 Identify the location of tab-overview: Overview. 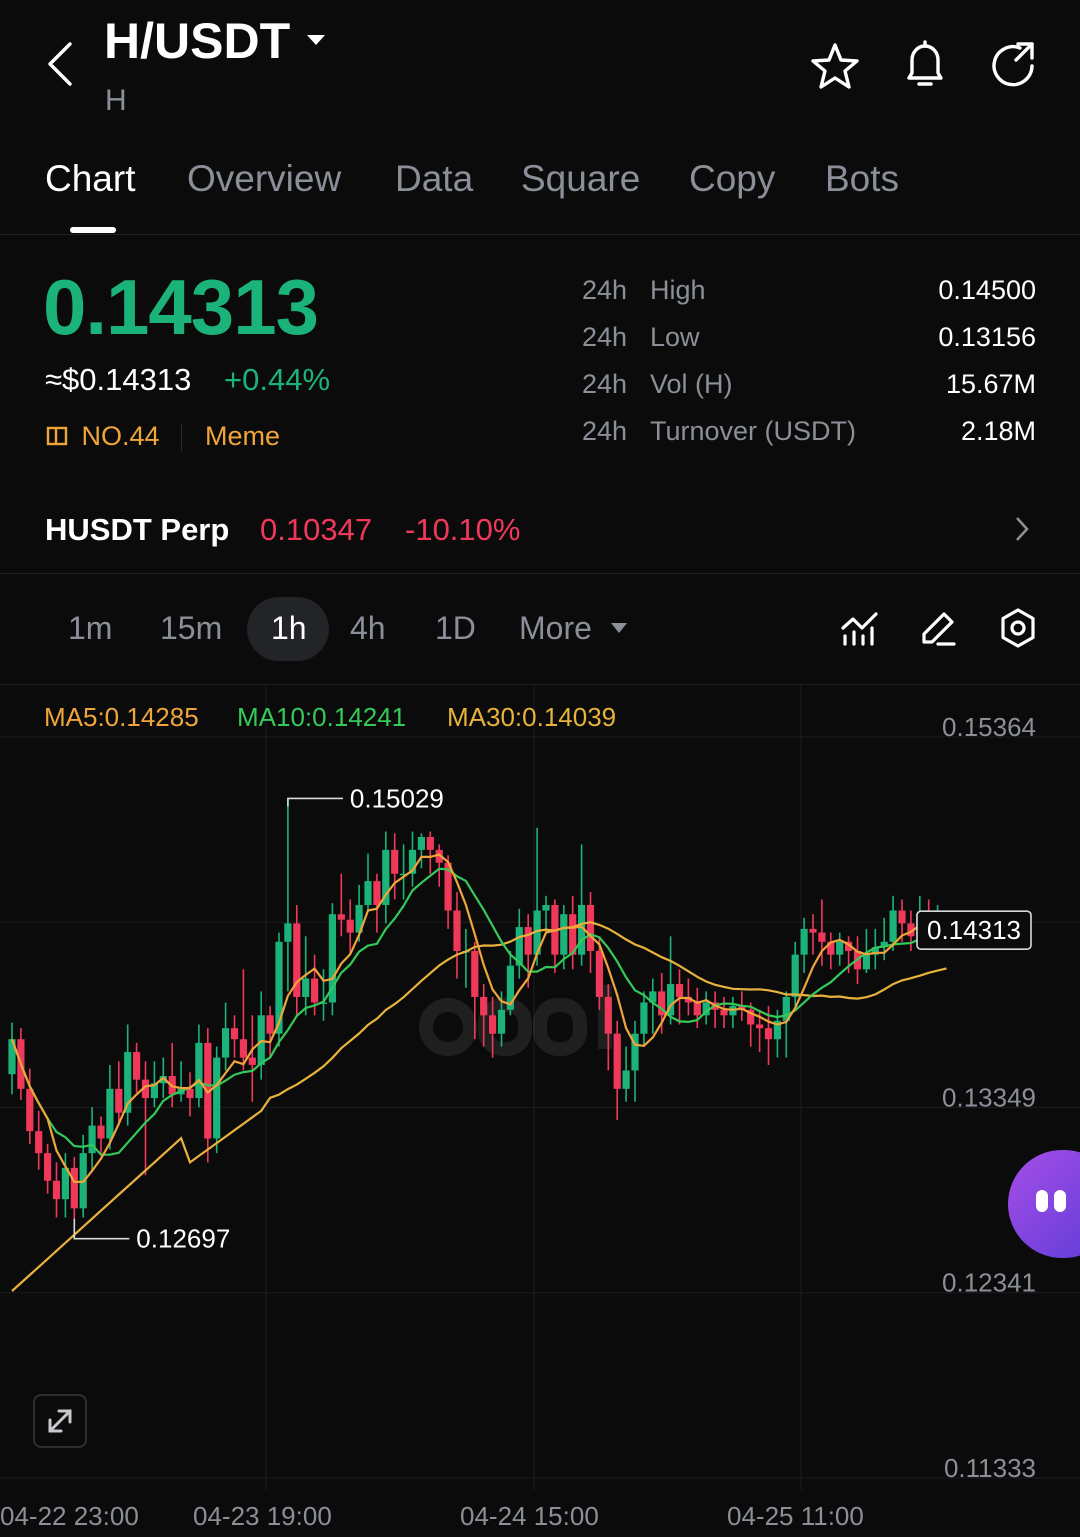
(264, 179).